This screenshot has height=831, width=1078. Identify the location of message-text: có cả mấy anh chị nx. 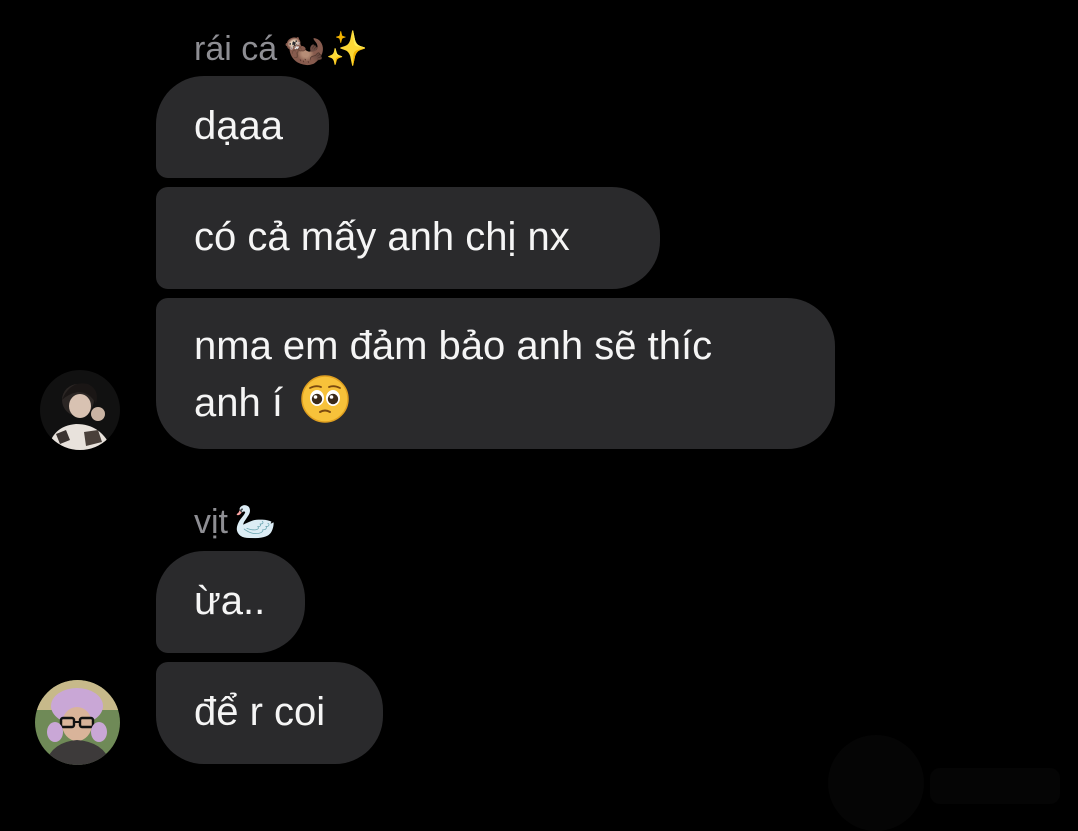
(382, 237).